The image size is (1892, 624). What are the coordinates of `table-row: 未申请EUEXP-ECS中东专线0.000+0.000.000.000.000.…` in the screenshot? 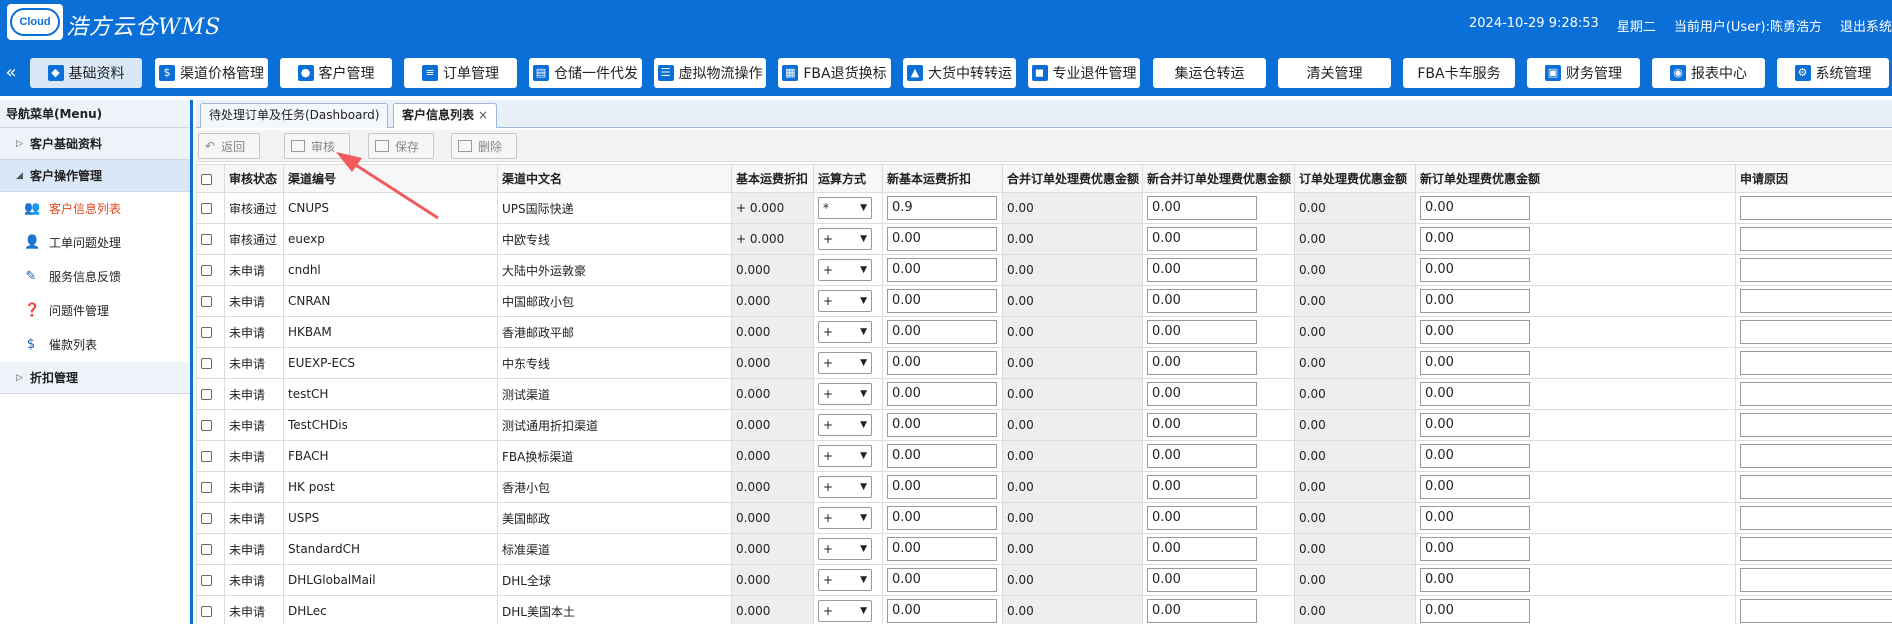 It's located at (1044, 363).